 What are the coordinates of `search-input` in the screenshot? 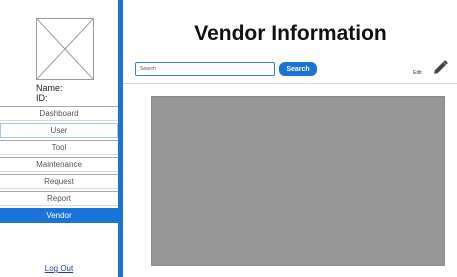 It's located at (205, 69).